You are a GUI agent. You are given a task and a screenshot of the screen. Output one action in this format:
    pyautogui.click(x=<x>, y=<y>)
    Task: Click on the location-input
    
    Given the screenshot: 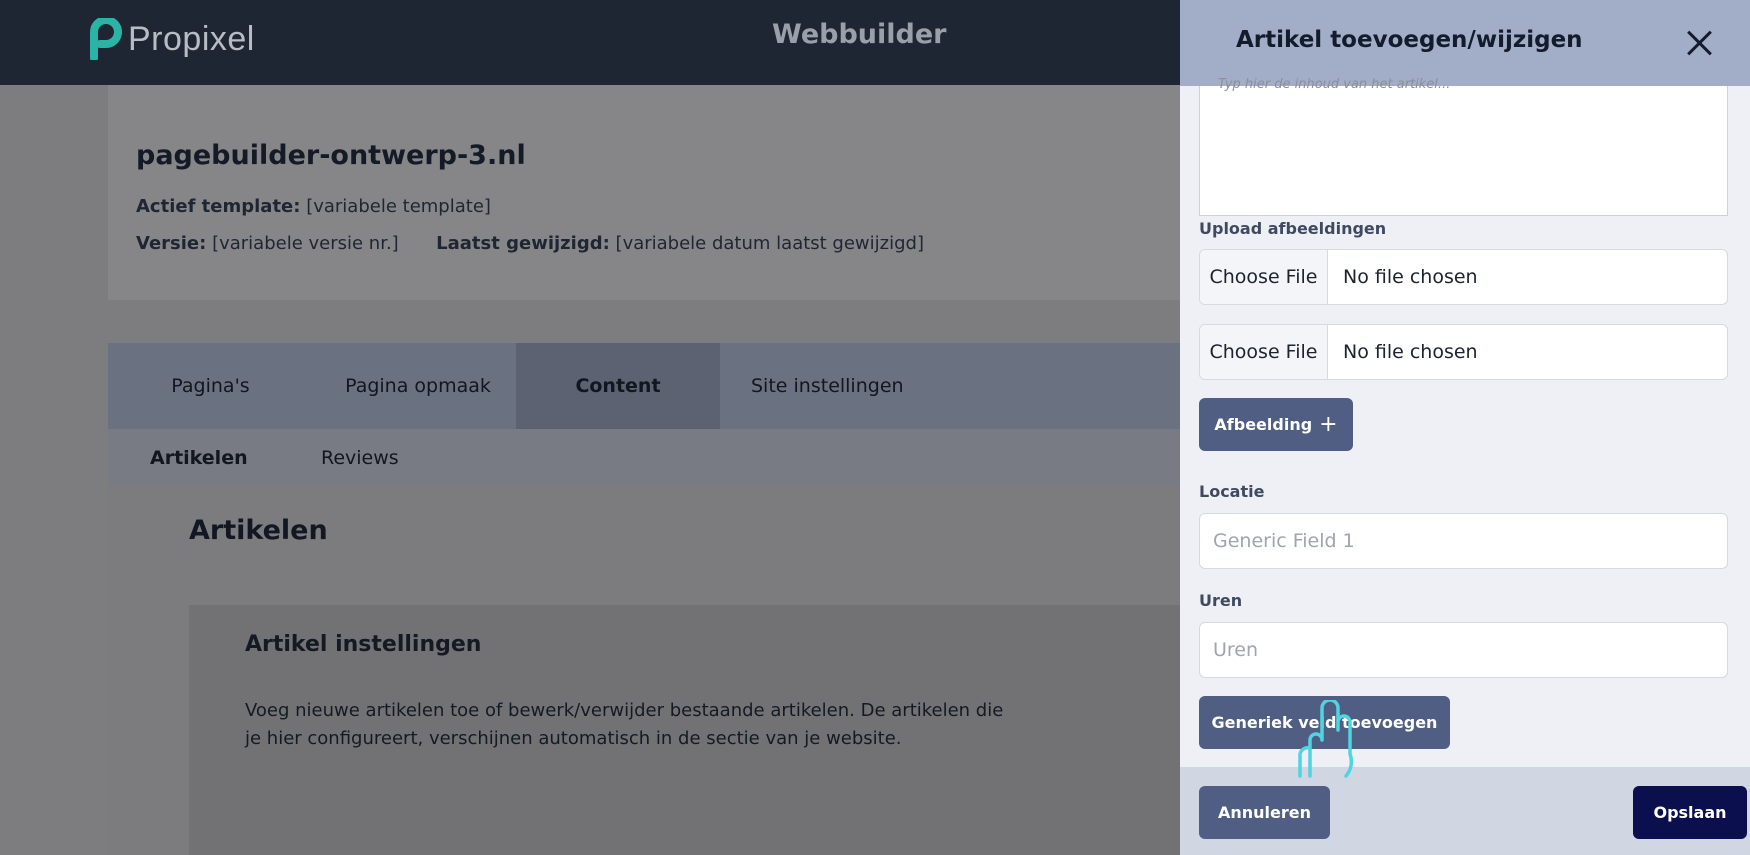 What is the action you would take?
    pyautogui.click(x=1463, y=541)
    